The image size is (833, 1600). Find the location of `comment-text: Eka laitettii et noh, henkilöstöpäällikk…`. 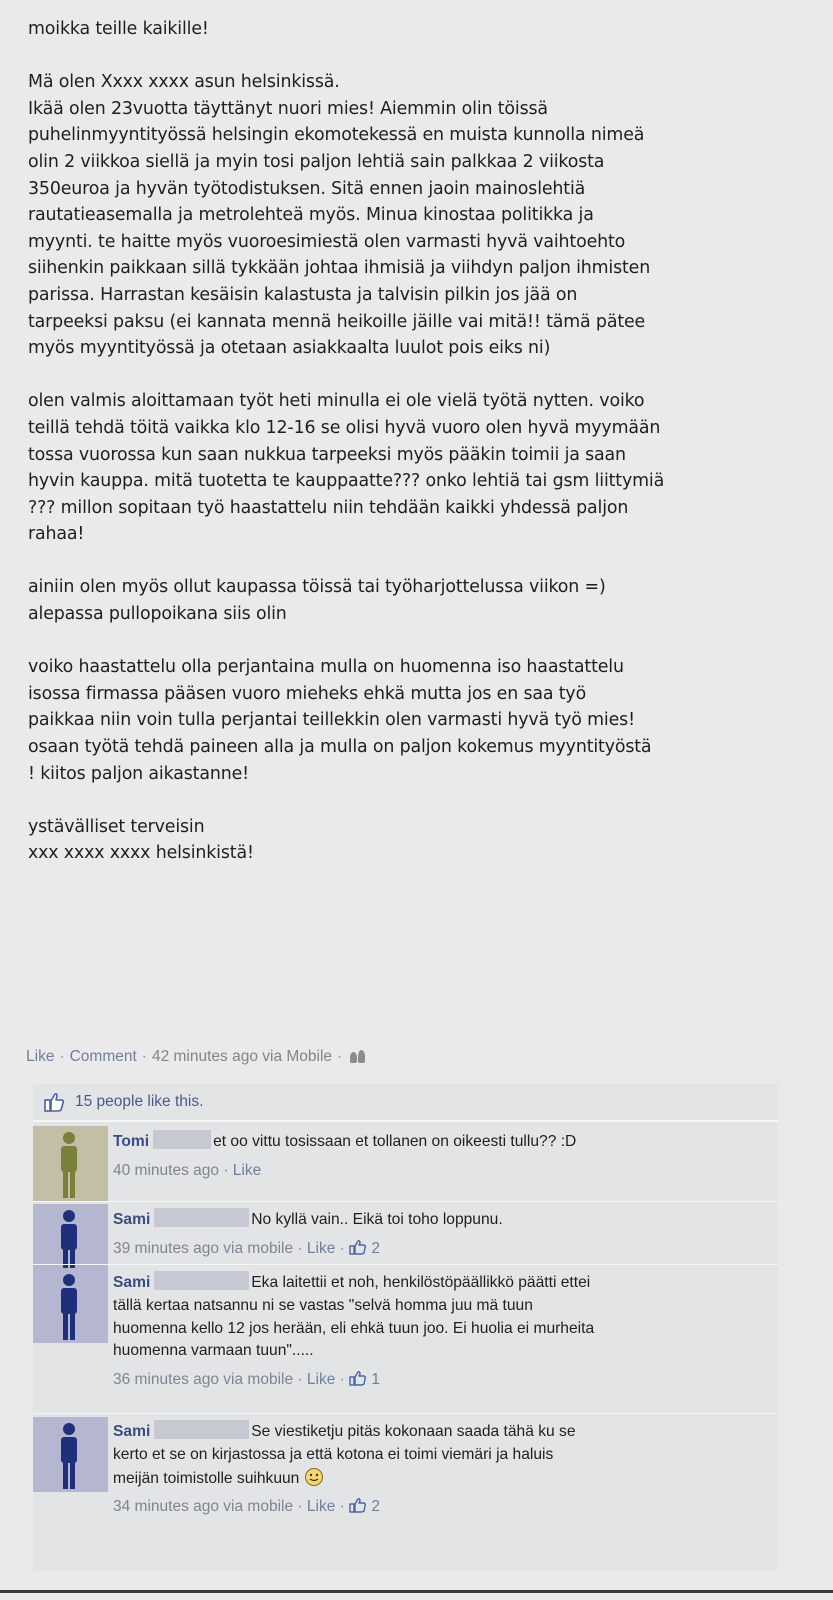

comment-text: Eka laitettii et noh, henkilöstöpäällikk… is located at coordinates (421, 1282).